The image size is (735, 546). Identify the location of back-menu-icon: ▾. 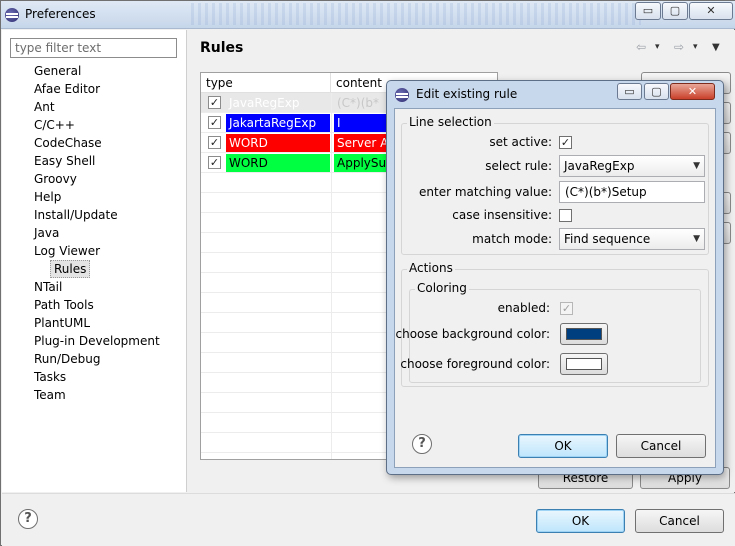
(657, 47).